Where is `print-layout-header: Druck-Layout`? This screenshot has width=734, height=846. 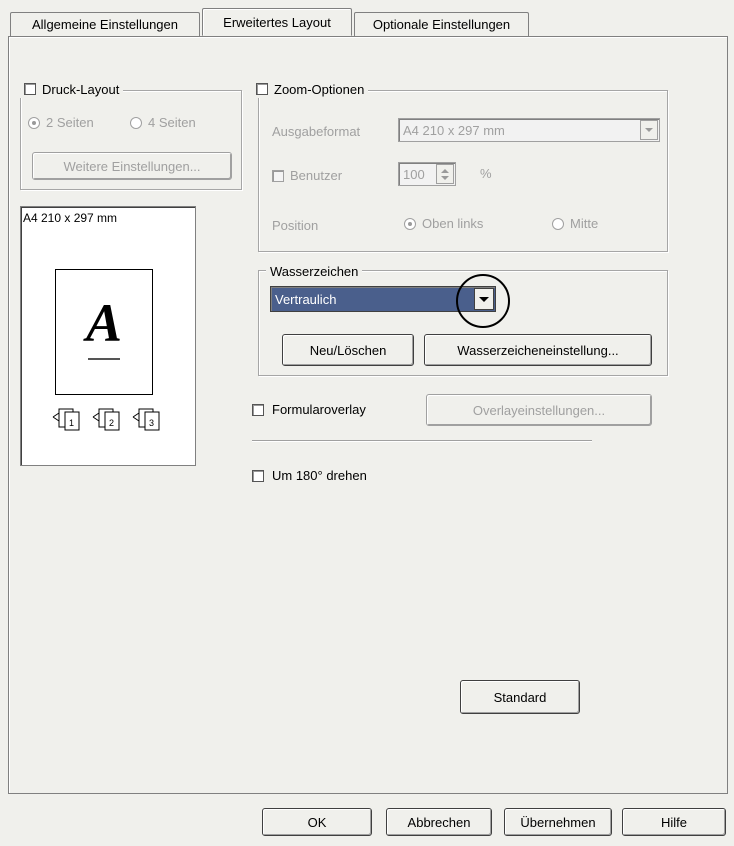
print-layout-header: Druck-Layout is located at coordinates (72, 89).